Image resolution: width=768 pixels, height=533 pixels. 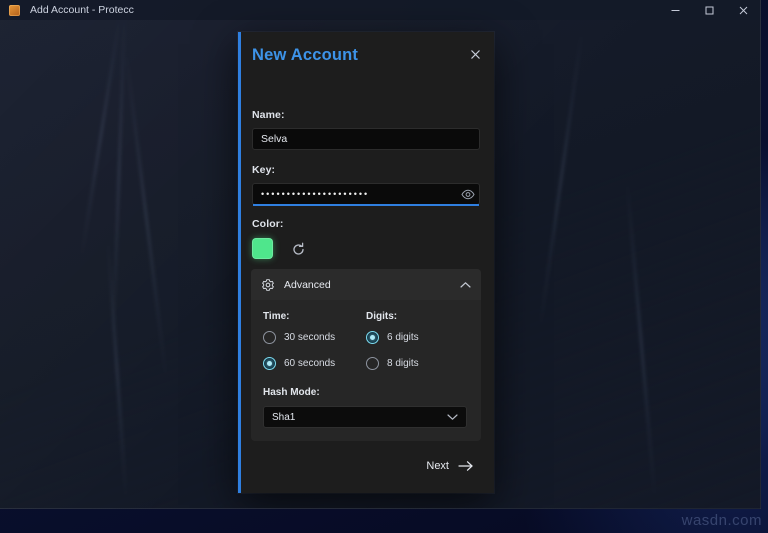 I want to click on chevron-up-icon, so click(x=465, y=285).